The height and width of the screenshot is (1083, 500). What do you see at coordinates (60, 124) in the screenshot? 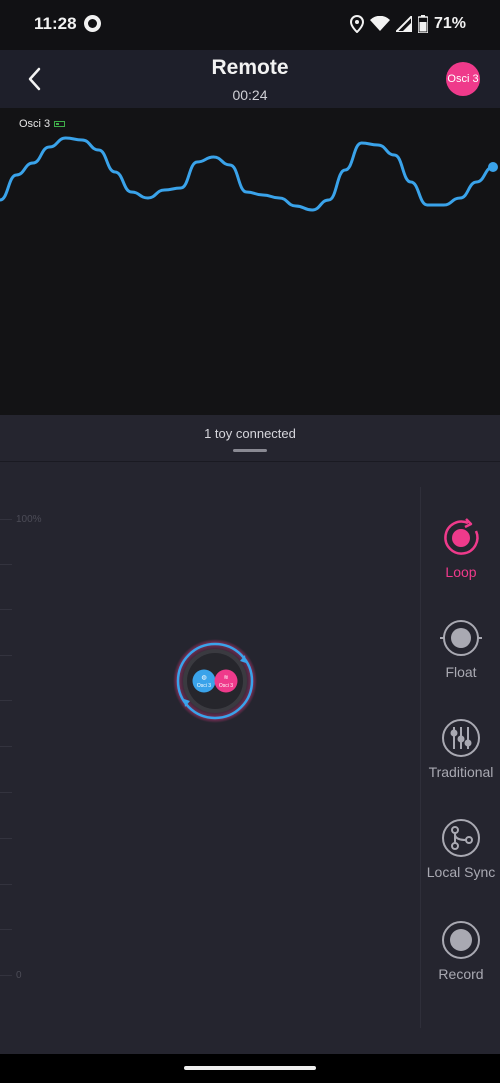
I see `toy-battery-icon` at bounding box center [60, 124].